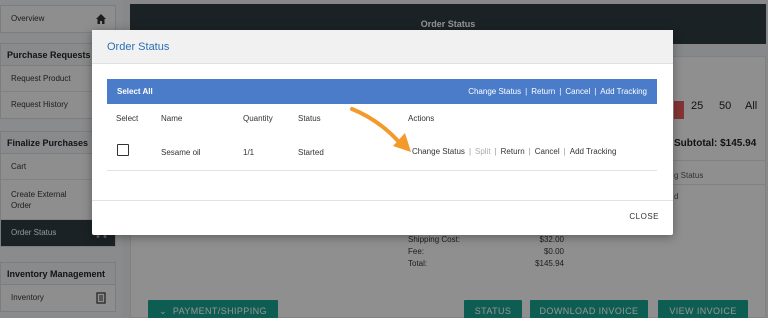 This screenshot has width=768, height=318. Describe the element at coordinates (311, 152) in the screenshot. I see `item-status: Started` at that location.